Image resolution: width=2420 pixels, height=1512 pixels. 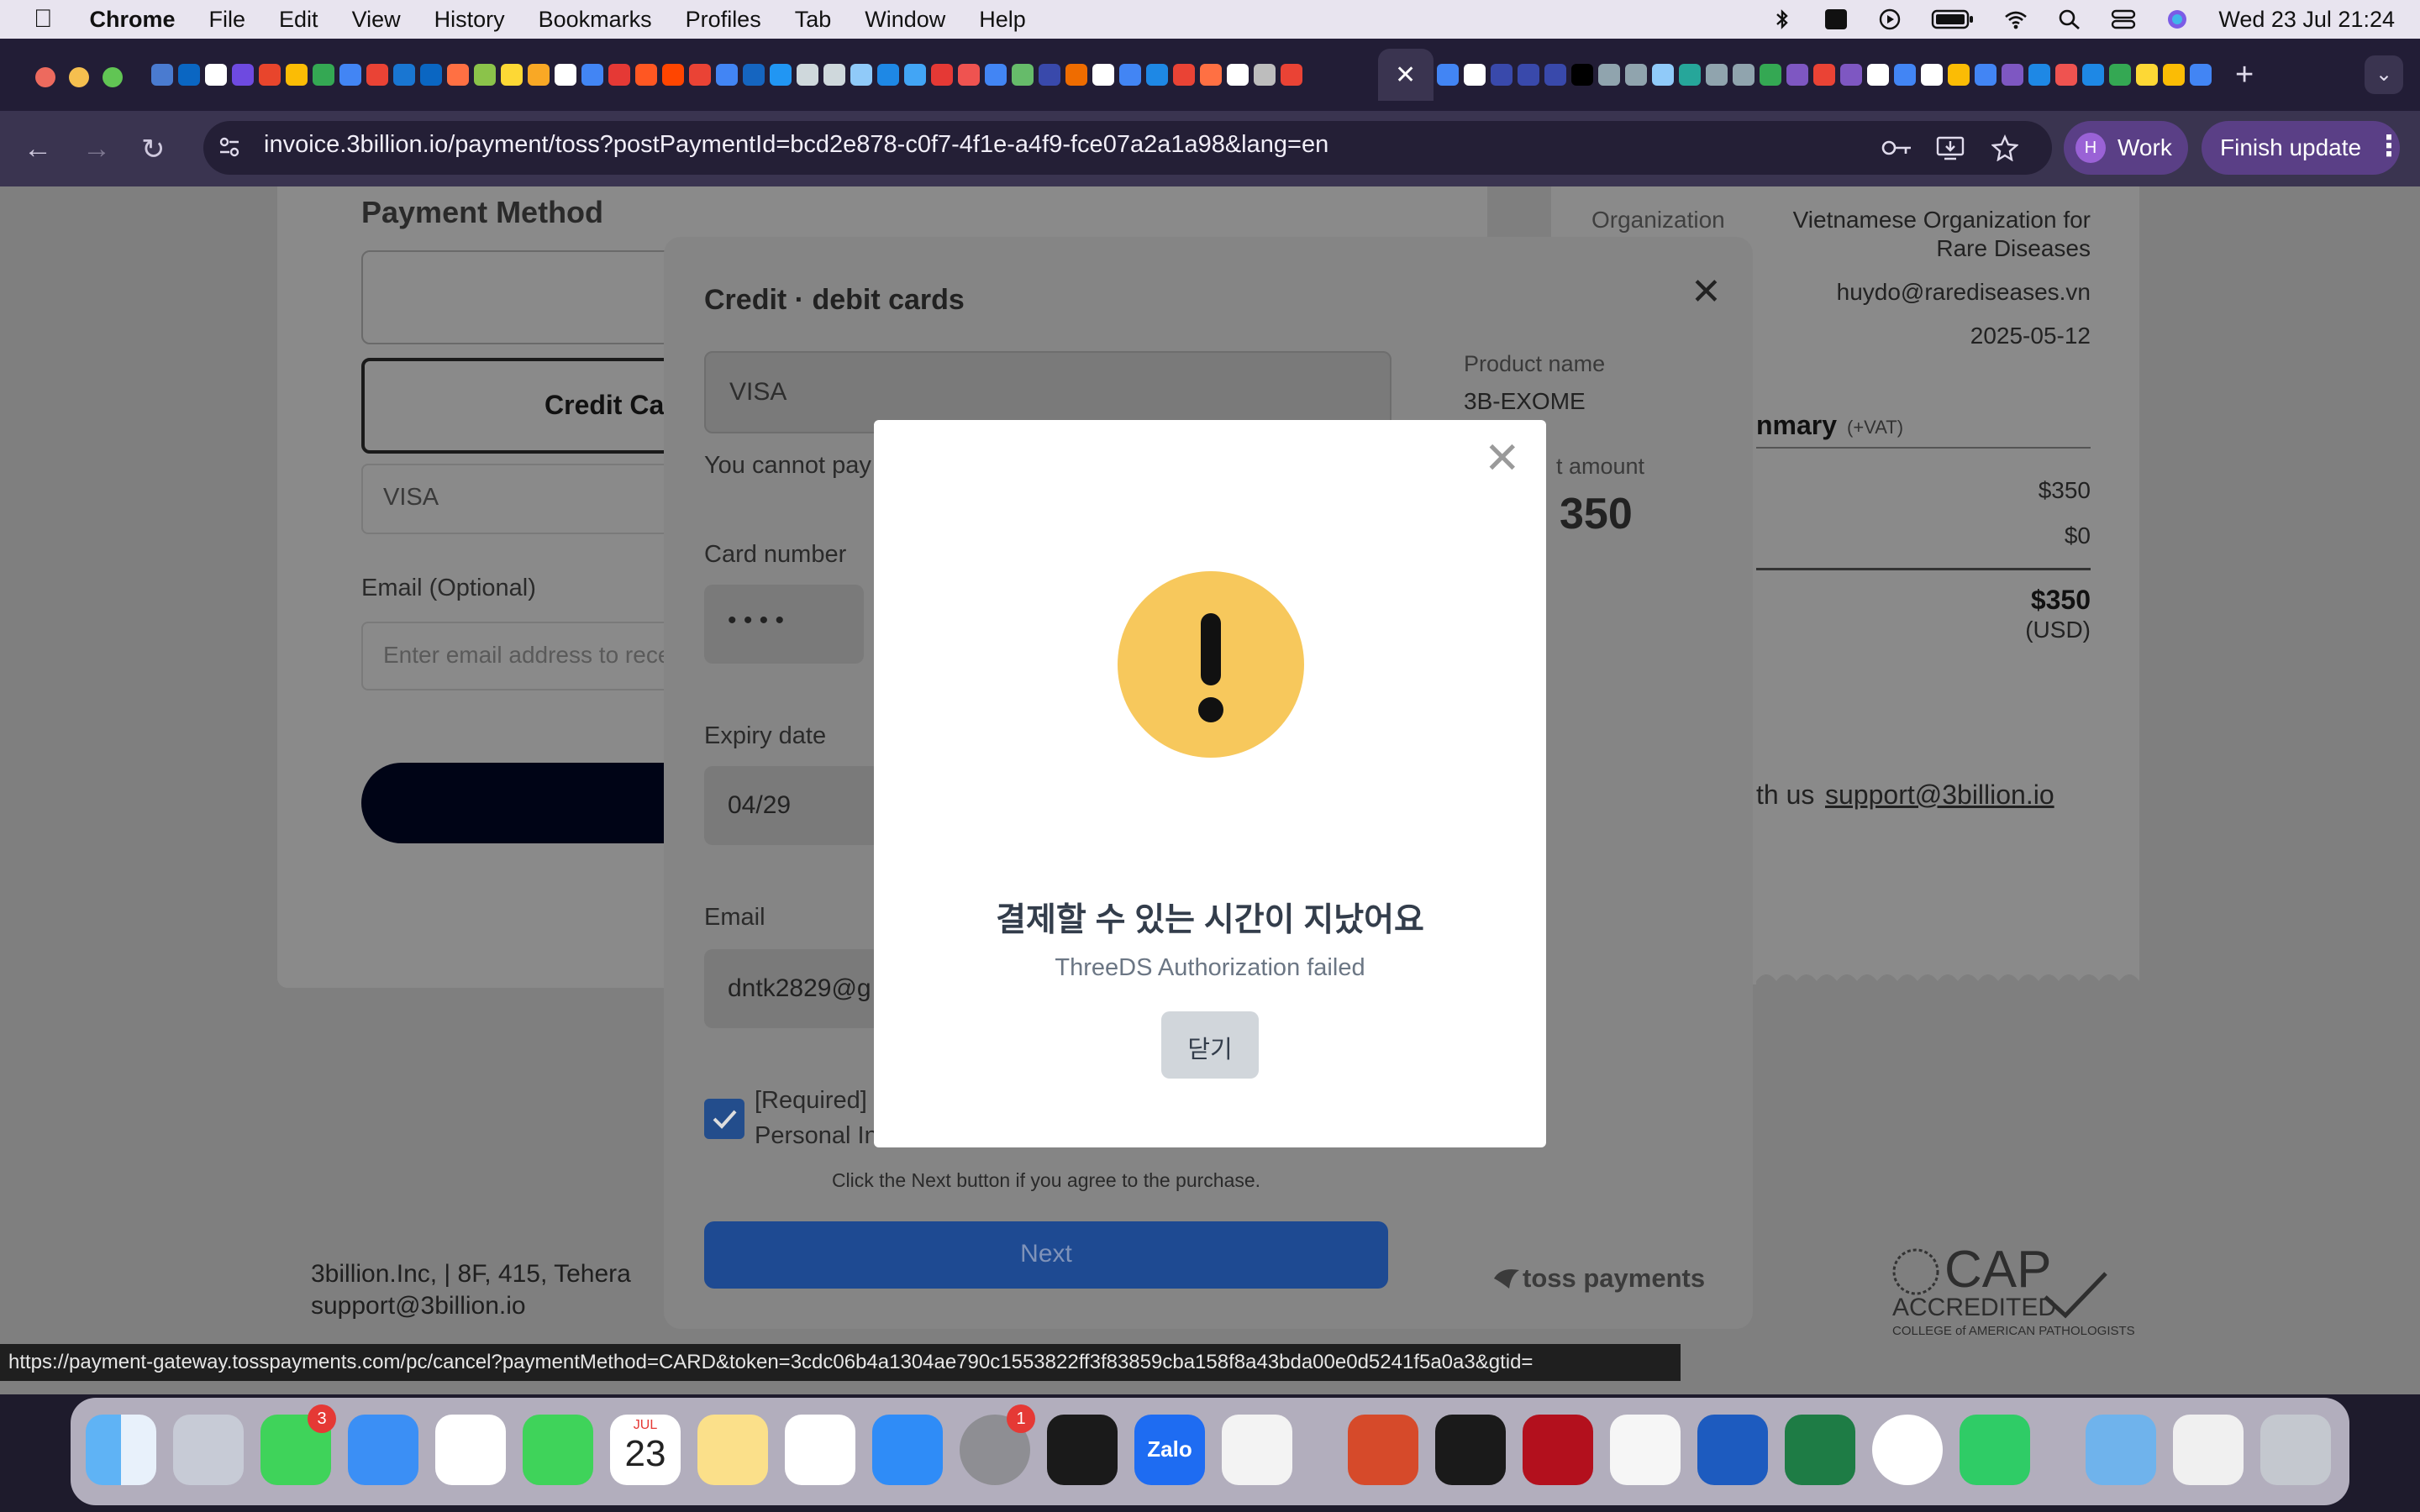 What do you see at coordinates (121, 1450) in the screenshot?
I see `finder-icon` at bounding box center [121, 1450].